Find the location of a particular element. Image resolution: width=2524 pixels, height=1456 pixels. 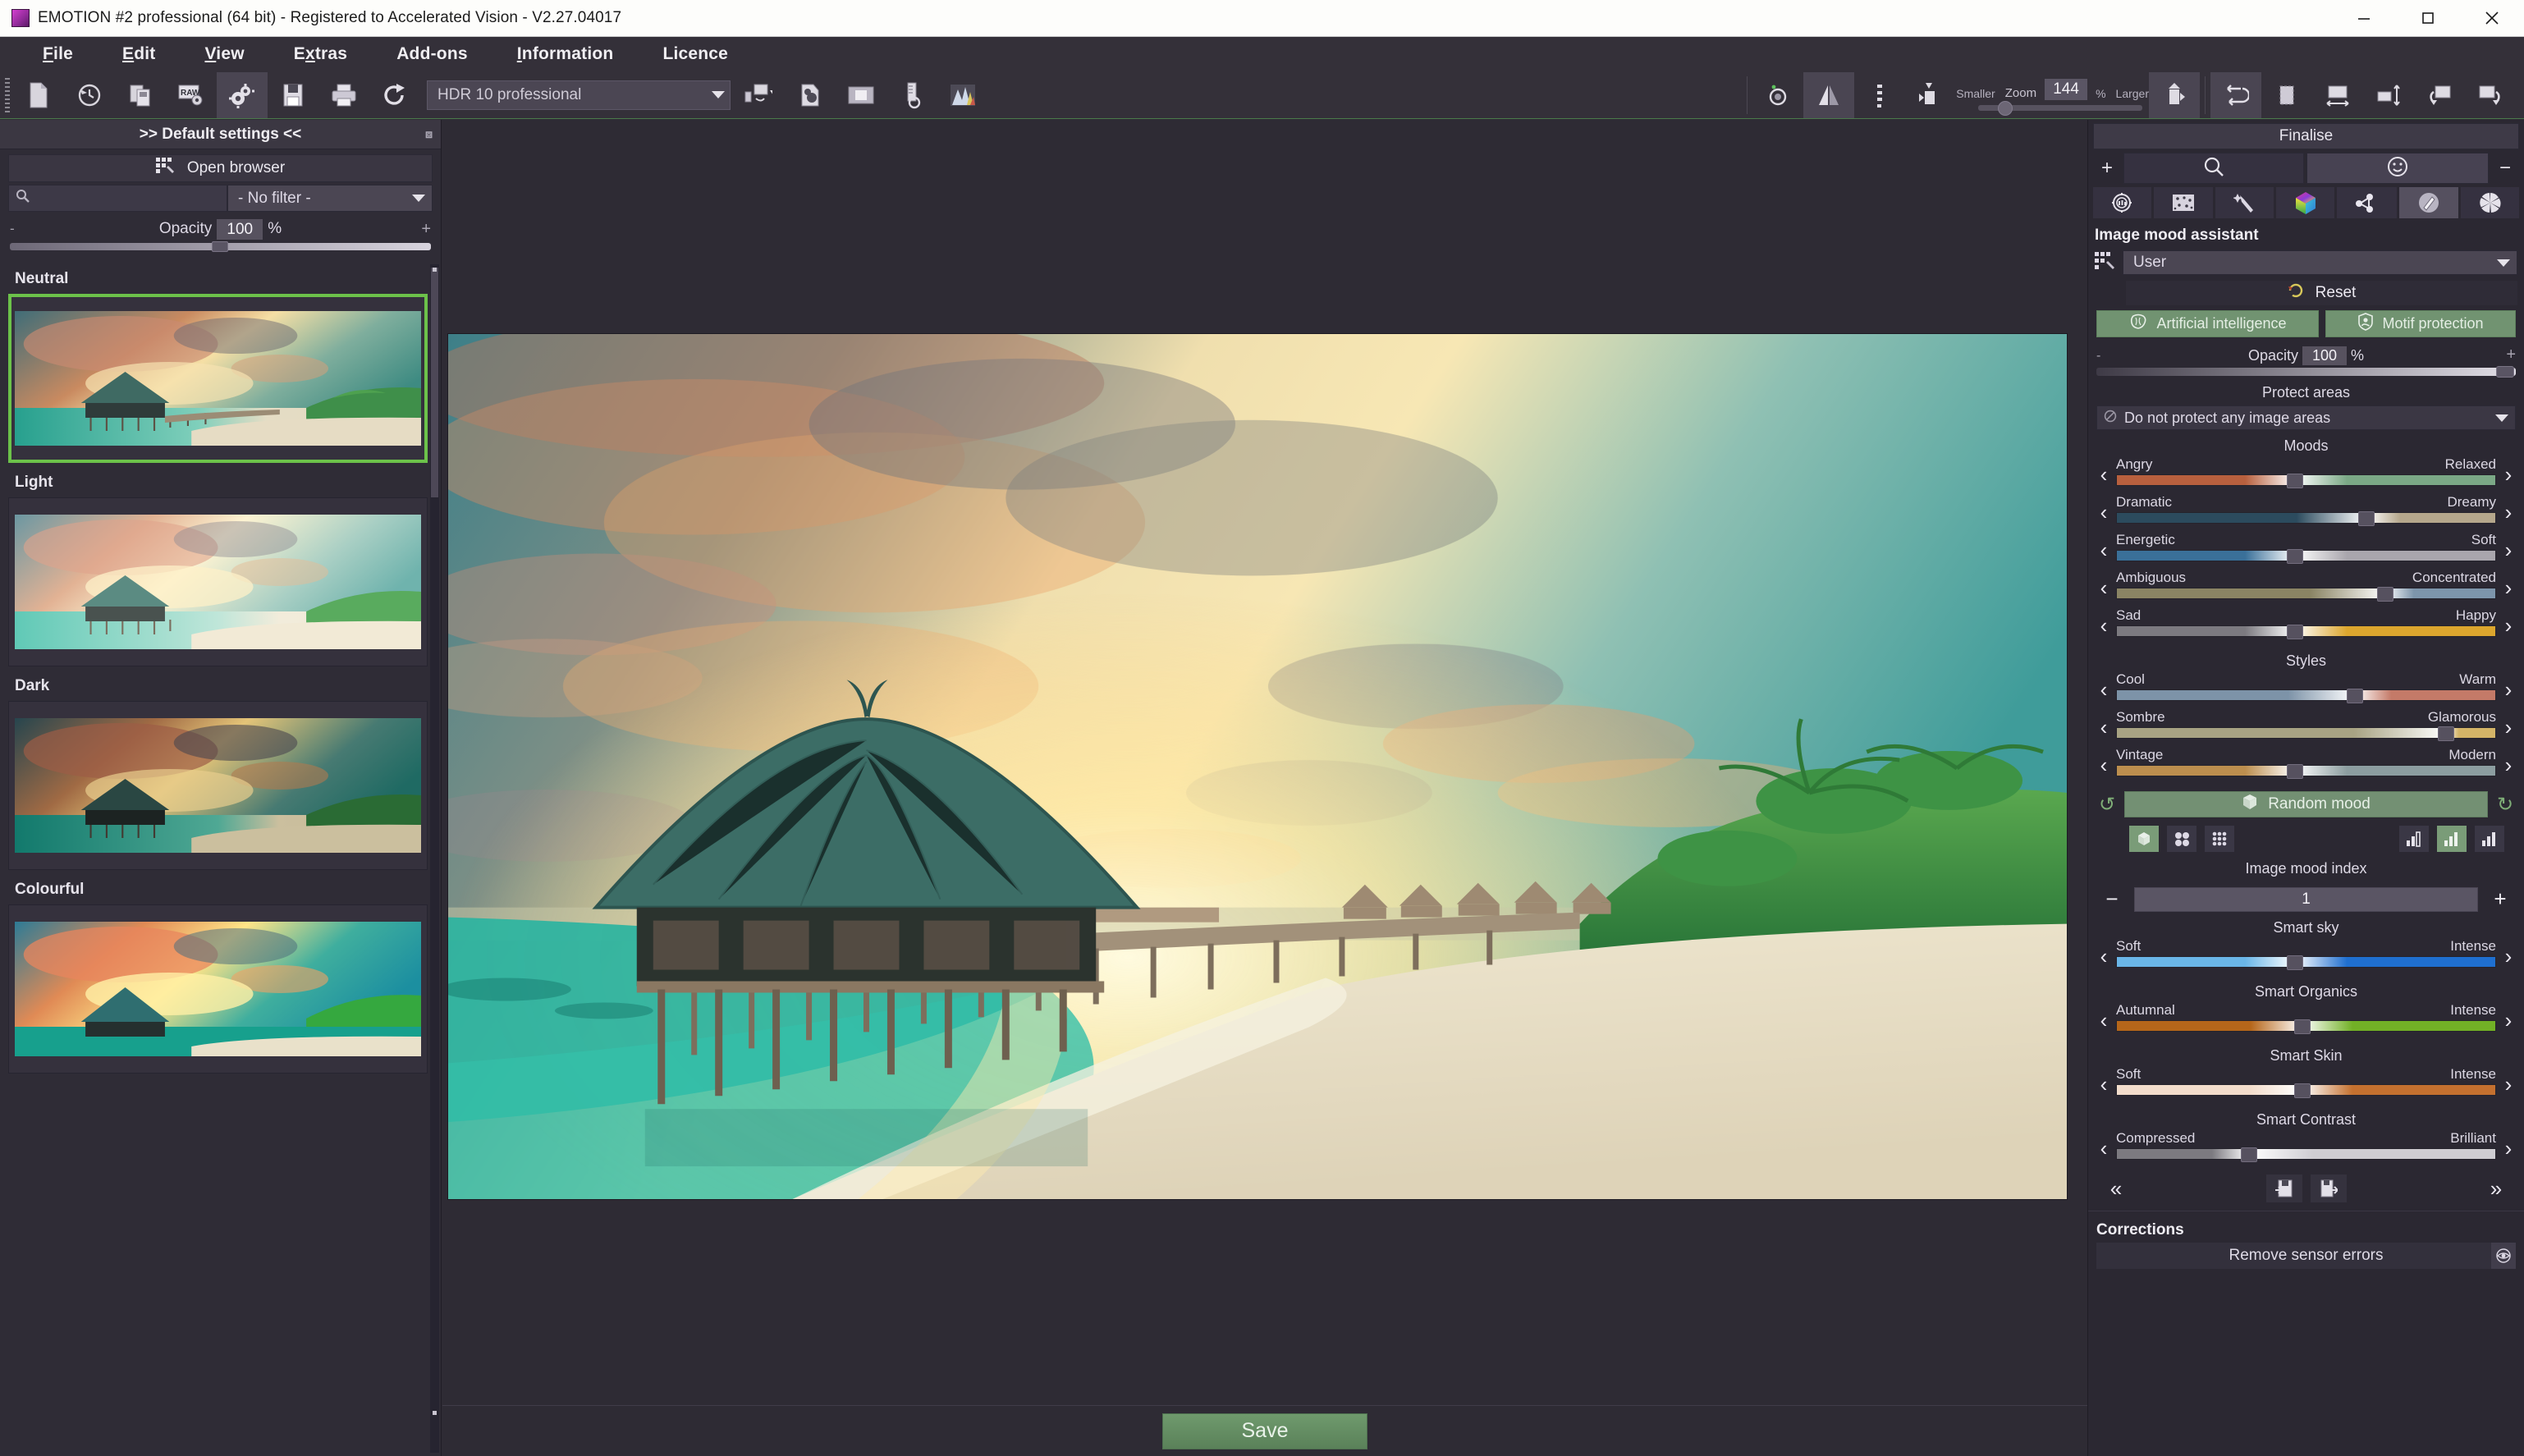

right-opacity-plus: + is located at coordinates (2511, 355).